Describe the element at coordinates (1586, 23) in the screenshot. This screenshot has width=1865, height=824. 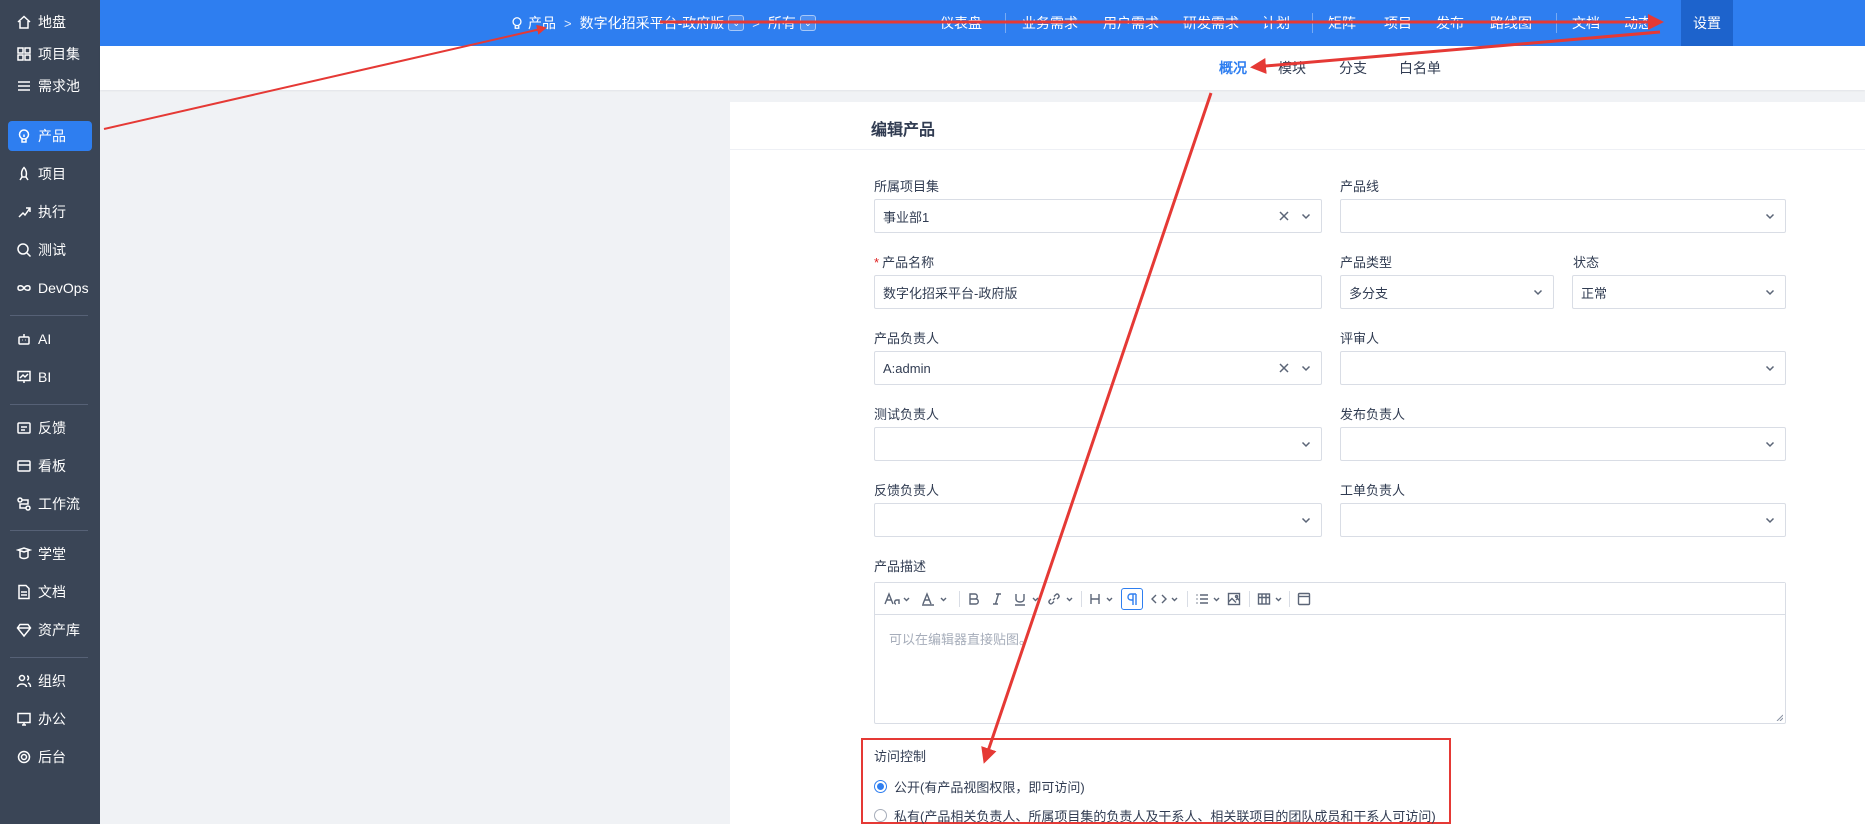
I see `nav-item-doc: 文档` at that location.